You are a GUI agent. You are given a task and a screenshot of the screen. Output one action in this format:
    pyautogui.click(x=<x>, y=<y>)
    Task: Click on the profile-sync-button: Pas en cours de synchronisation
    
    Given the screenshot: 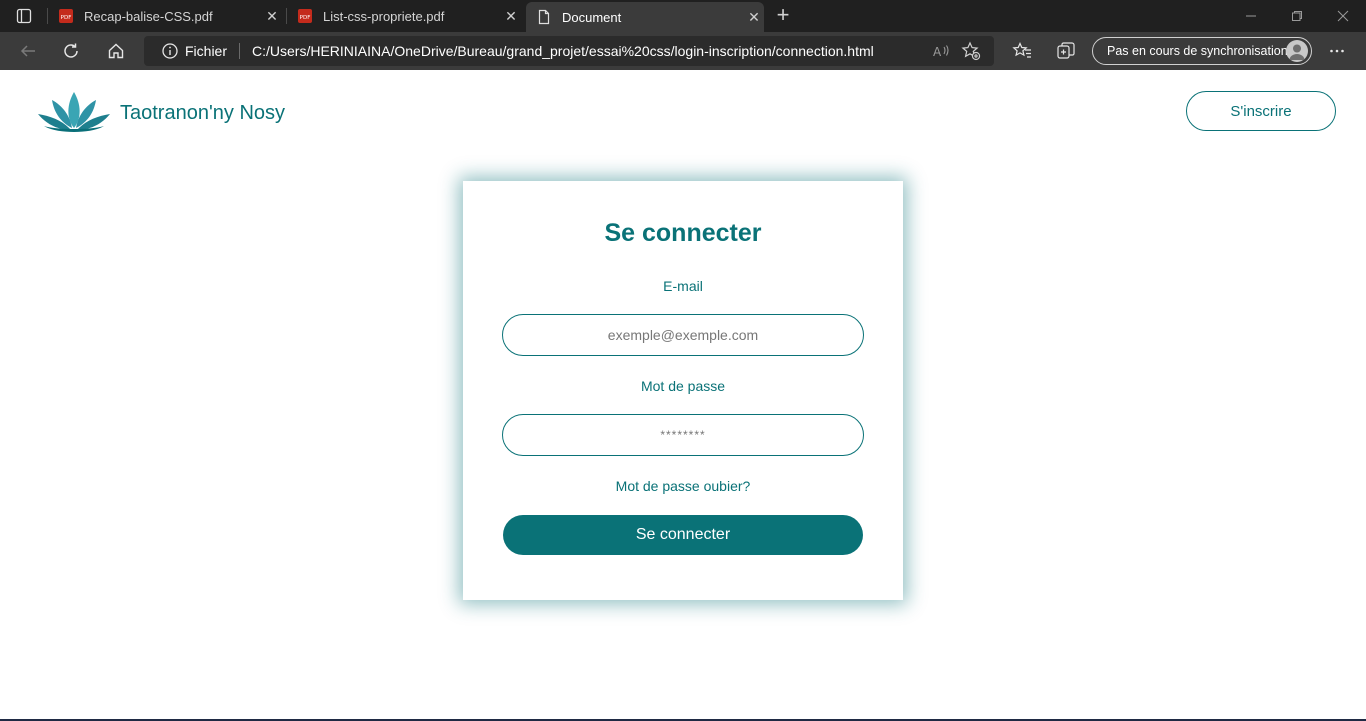 What is the action you would take?
    pyautogui.click(x=1202, y=51)
    